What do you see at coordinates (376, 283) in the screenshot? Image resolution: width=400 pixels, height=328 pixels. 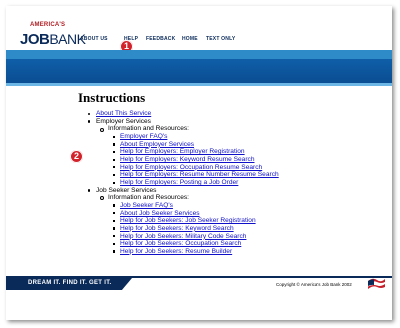 I see `flag-icon` at bounding box center [376, 283].